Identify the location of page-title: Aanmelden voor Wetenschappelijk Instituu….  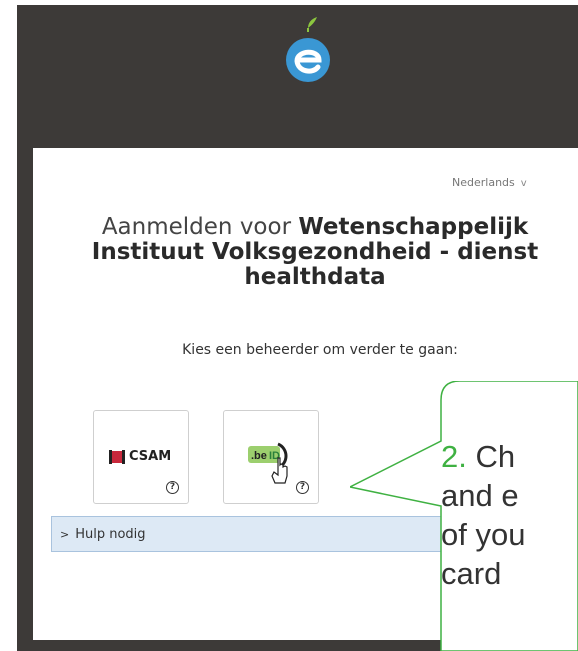
(315, 252).